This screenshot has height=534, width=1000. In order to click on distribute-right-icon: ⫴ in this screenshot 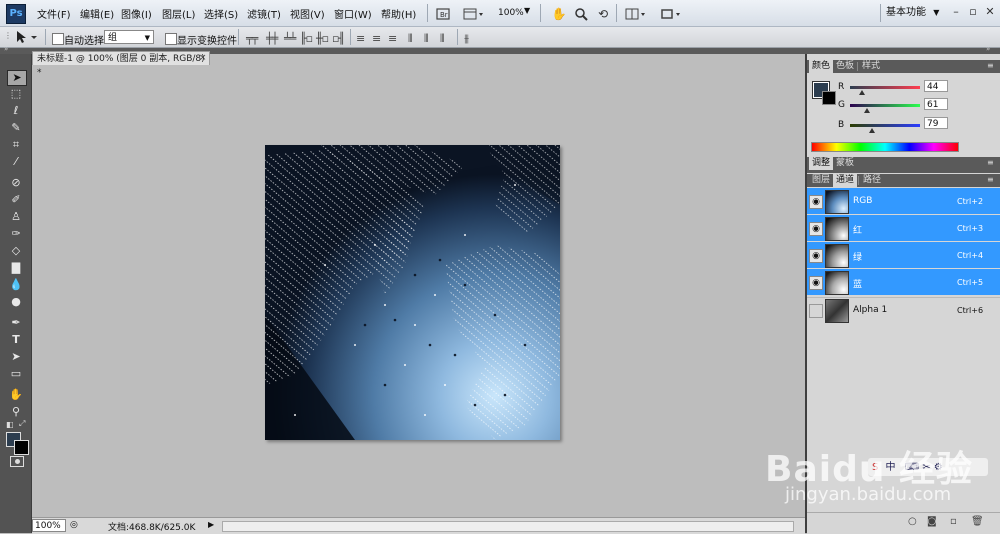, I will do `click(442, 39)`.